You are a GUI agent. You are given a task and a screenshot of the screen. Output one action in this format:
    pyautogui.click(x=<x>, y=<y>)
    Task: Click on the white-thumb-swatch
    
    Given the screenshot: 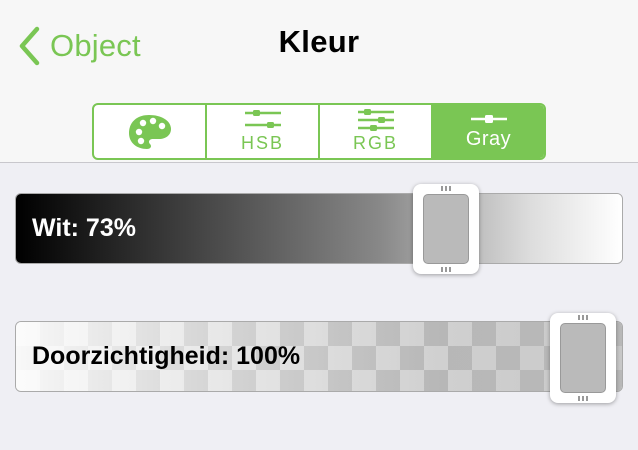 What is the action you would take?
    pyautogui.click(x=445, y=229)
    